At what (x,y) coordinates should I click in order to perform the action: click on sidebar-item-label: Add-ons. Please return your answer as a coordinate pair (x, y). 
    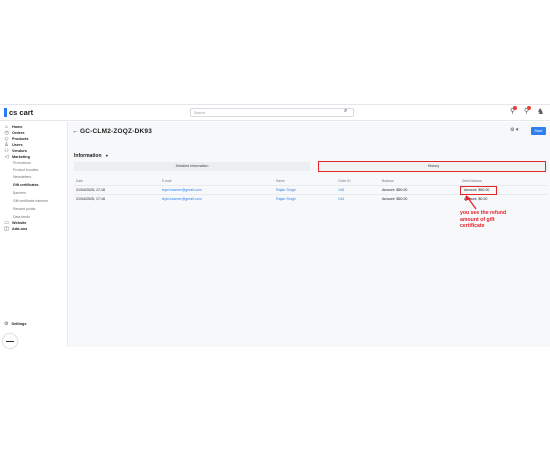
    Looking at the image, I should click on (20, 229).